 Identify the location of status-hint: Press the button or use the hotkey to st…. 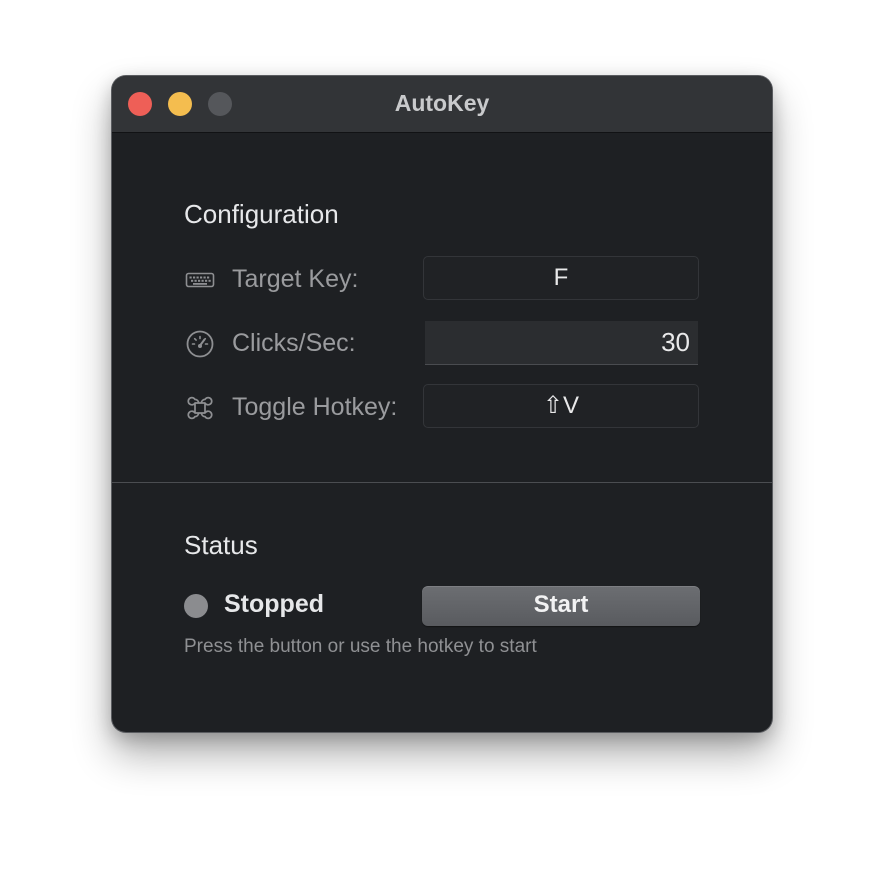
(360, 646).